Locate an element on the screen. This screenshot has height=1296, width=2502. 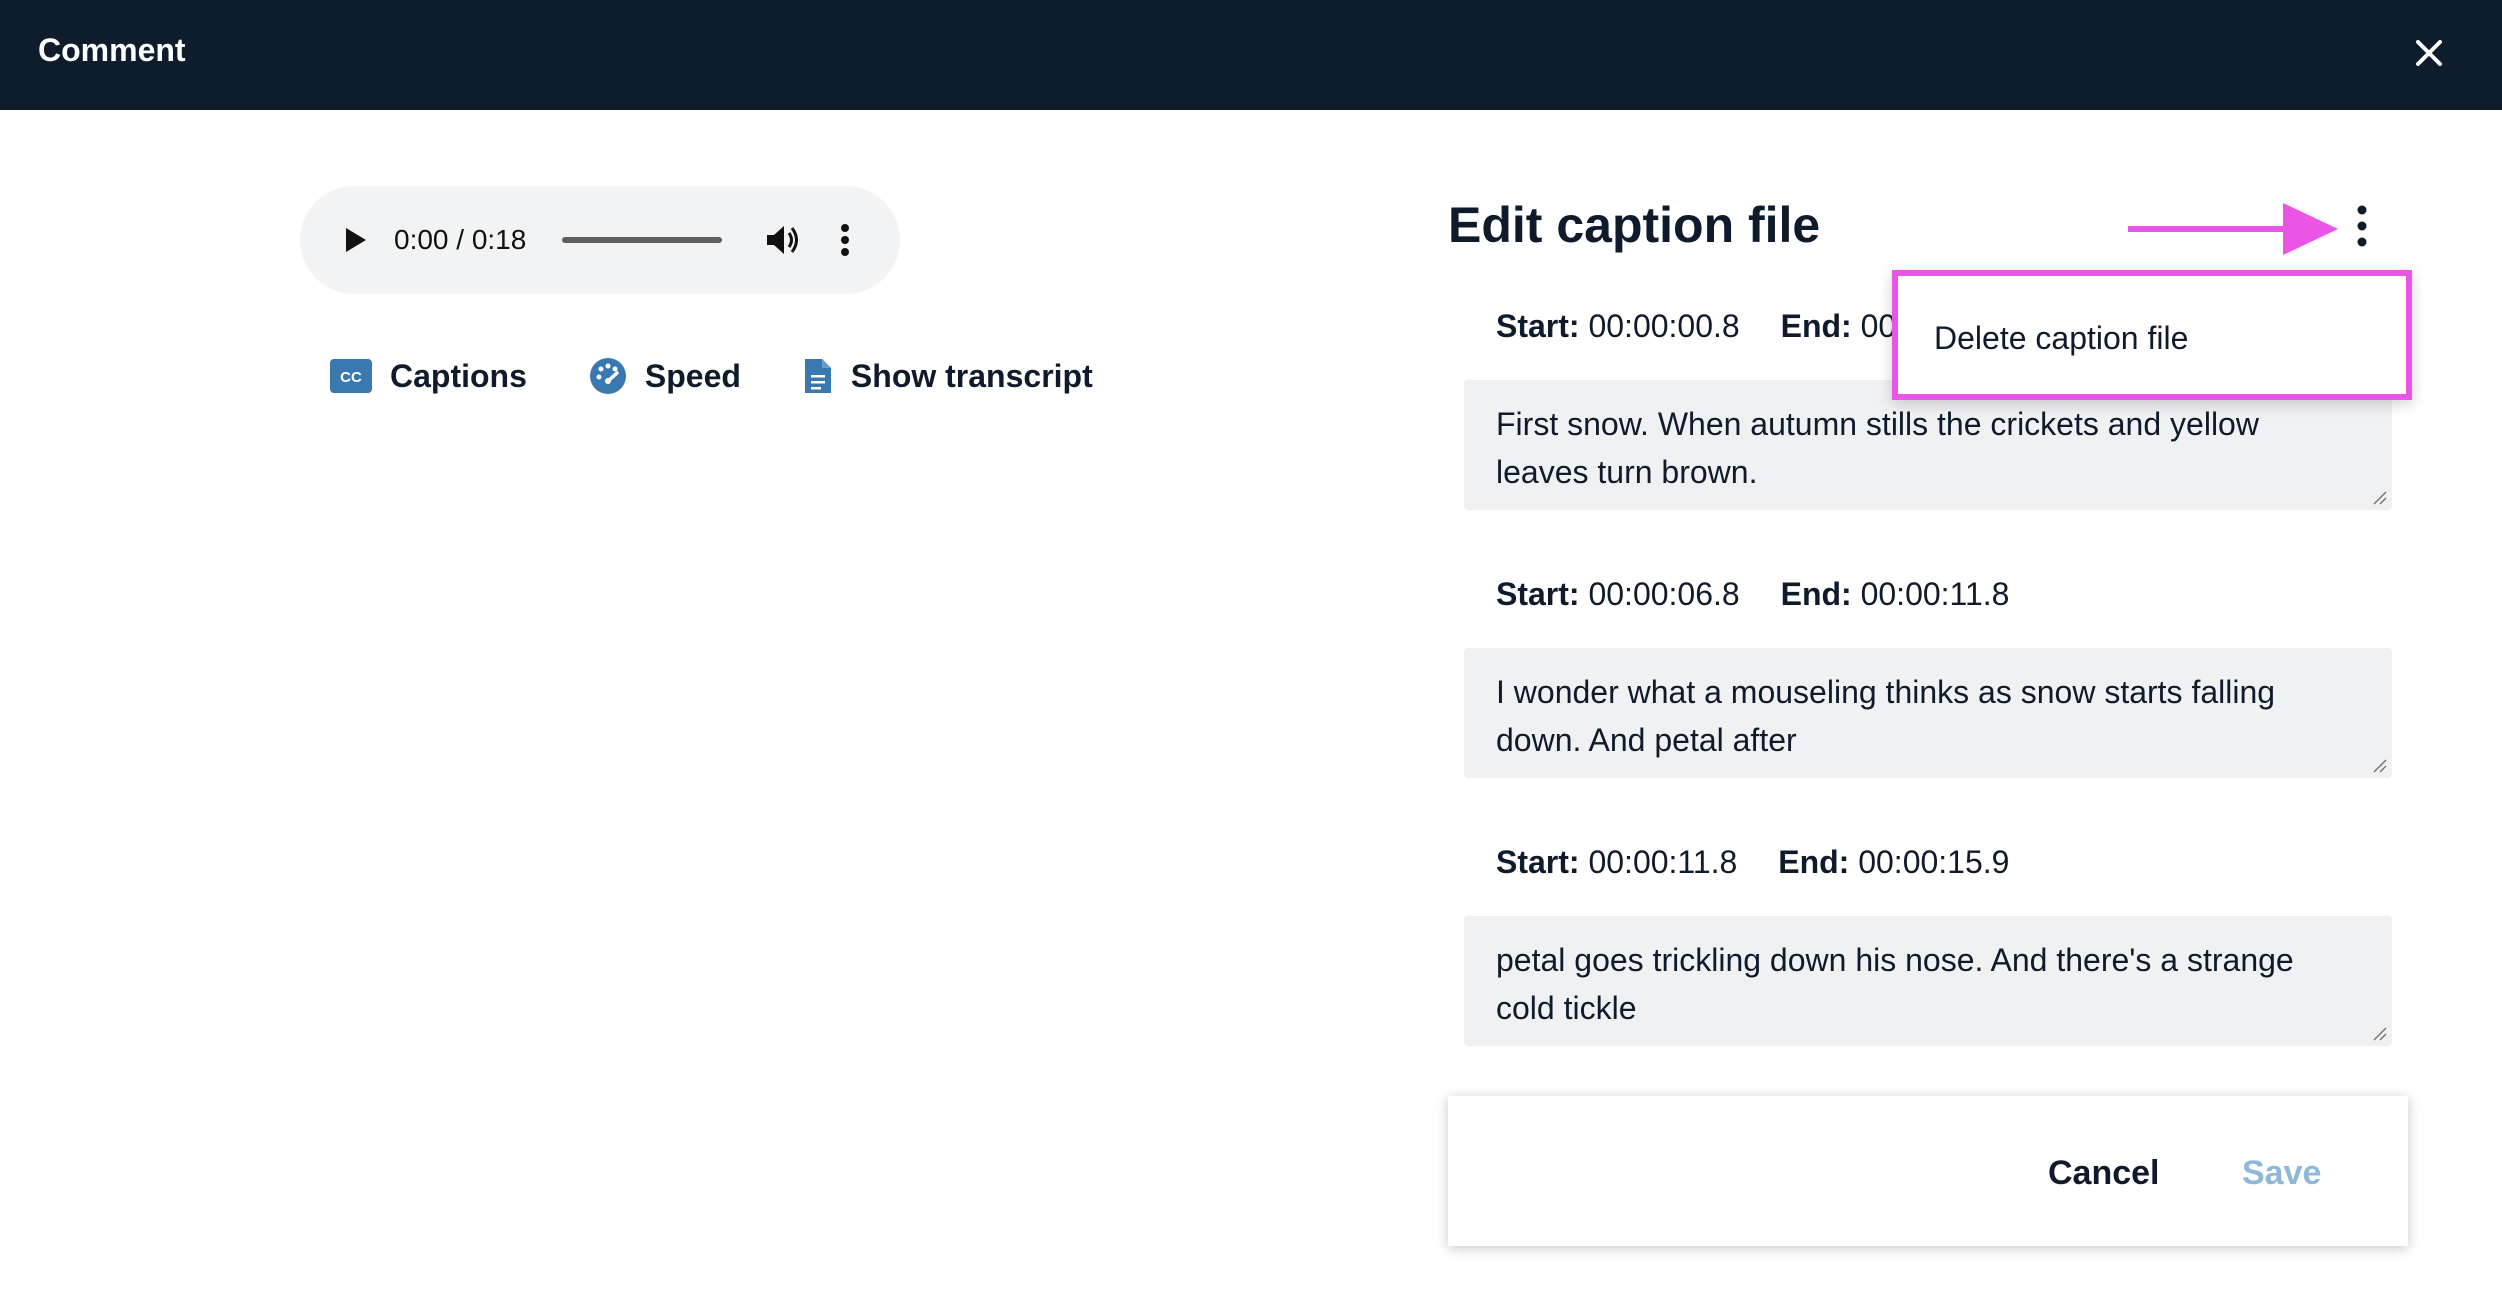
player-more-button is located at coordinates (845, 240).